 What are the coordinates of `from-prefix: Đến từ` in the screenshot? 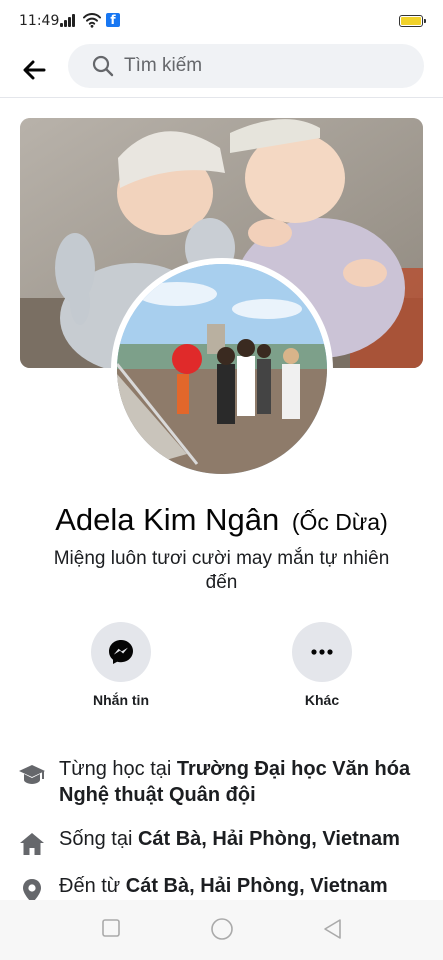 It's located at (92, 886).